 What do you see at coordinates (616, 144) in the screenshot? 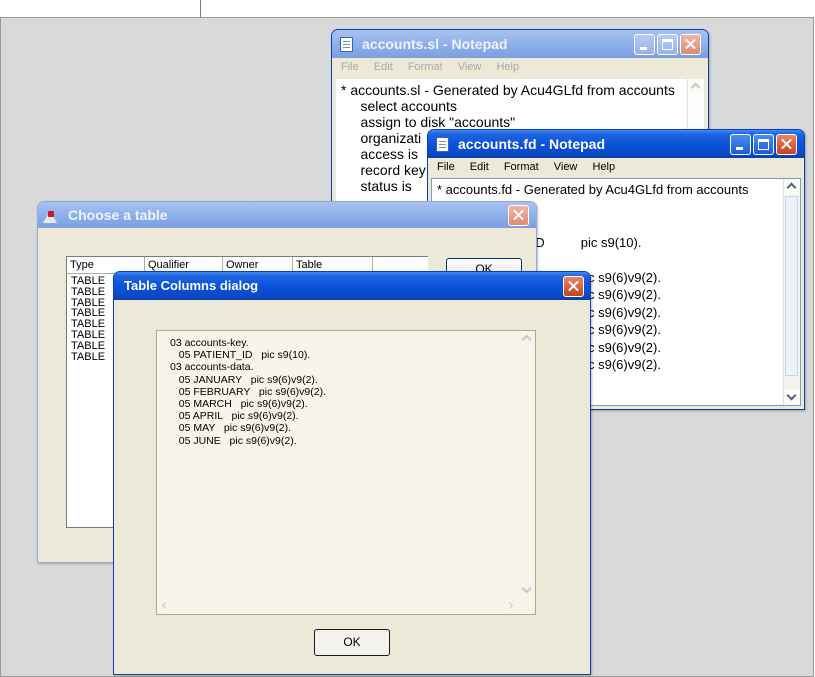
I see `title-bar: accounts.fd - Notepad` at bounding box center [616, 144].